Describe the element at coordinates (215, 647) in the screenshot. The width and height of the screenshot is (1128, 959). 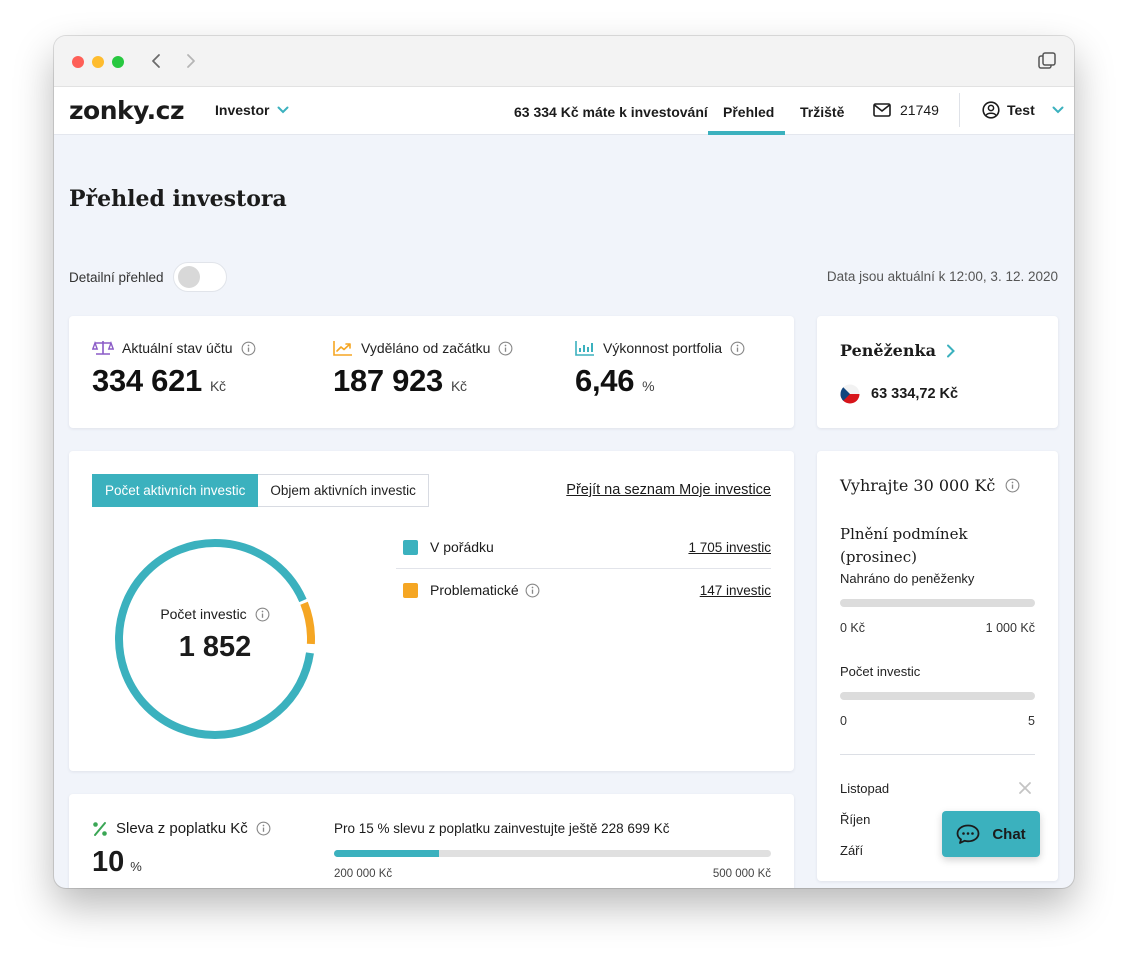
I see `donut-total: 1 852` at that location.